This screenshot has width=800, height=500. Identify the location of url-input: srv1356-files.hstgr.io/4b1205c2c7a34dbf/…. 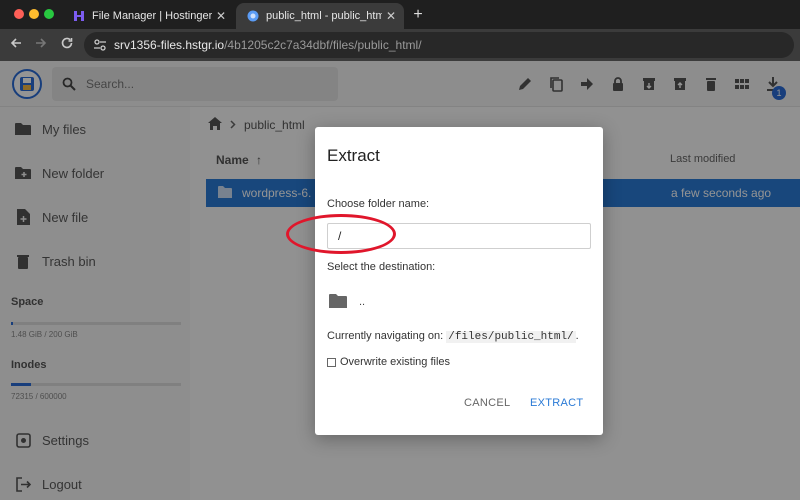
(439, 45).